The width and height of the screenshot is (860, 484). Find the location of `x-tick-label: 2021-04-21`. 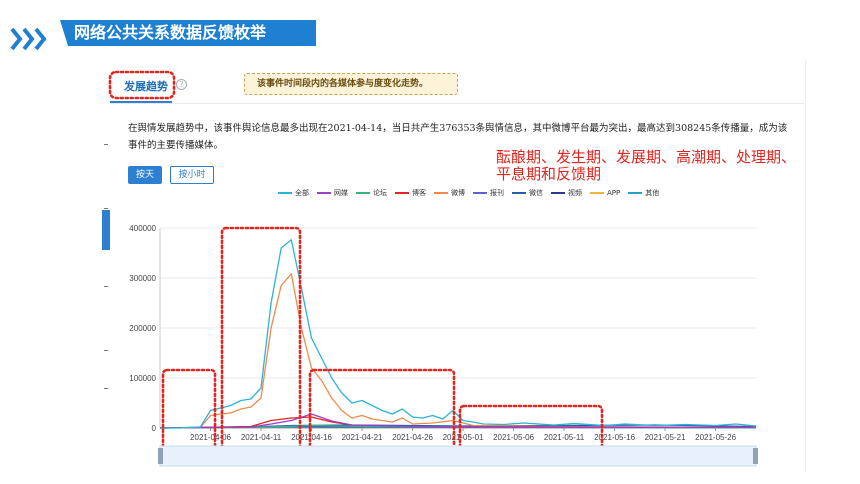

x-tick-label: 2021-04-21 is located at coordinates (362, 437).